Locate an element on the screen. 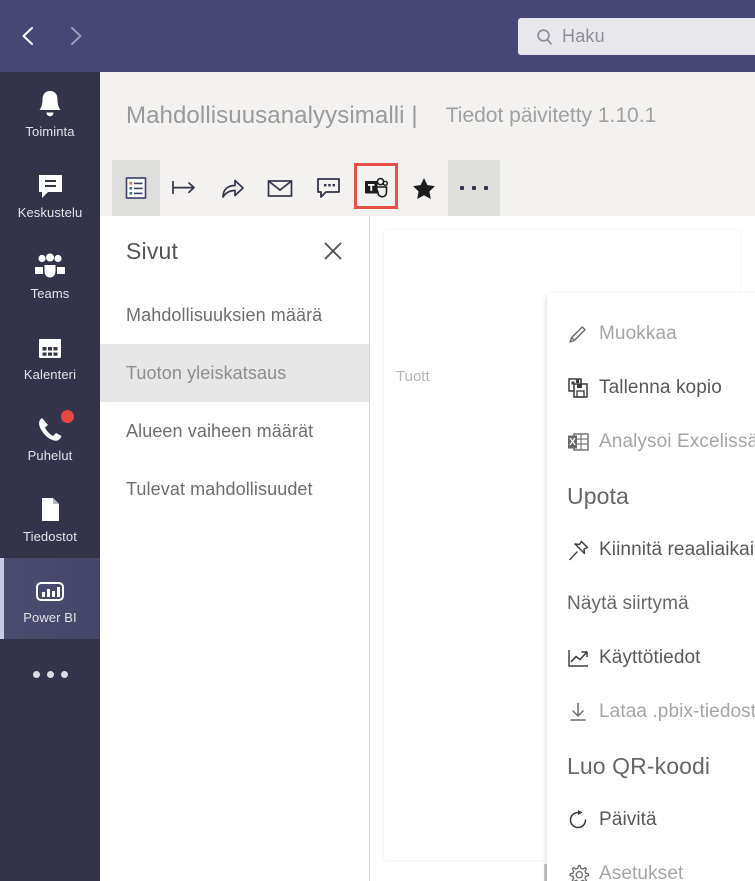 The height and width of the screenshot is (881, 755). forward-button is located at coordinates (76, 36).